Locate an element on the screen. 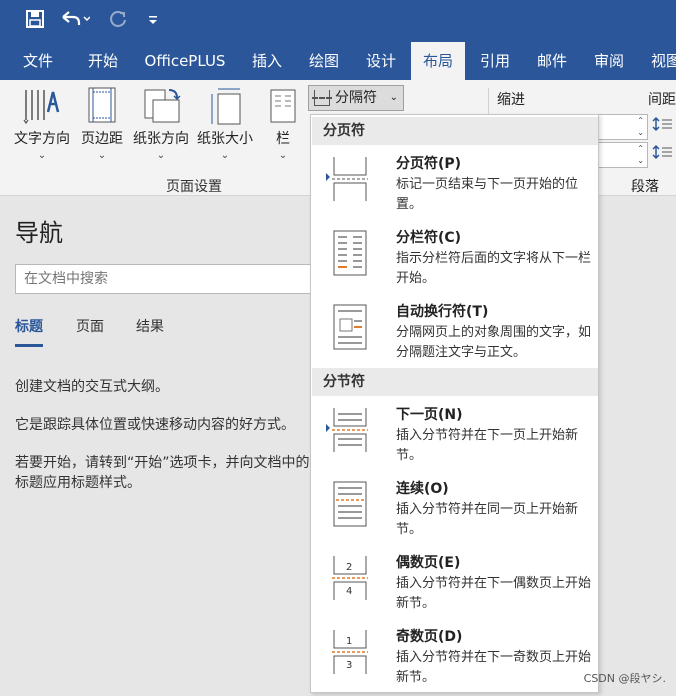 The height and width of the screenshot is (696, 676). menu-item-even-page: 24 偶数页(E) 插入分节符并在下一偶数页上开始新节。 is located at coordinates (455, 583).